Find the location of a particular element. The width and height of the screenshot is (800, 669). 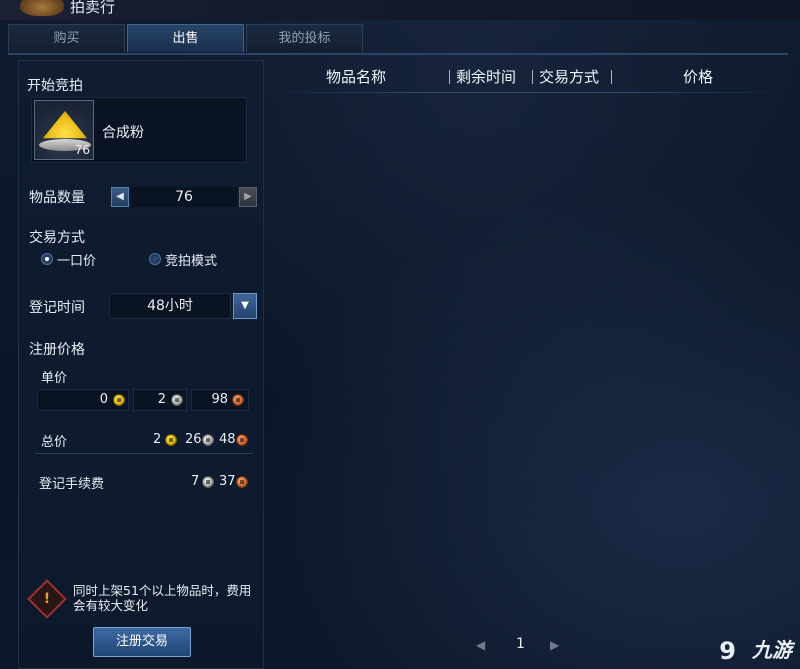

tab-sell: 出售 is located at coordinates (185, 38).